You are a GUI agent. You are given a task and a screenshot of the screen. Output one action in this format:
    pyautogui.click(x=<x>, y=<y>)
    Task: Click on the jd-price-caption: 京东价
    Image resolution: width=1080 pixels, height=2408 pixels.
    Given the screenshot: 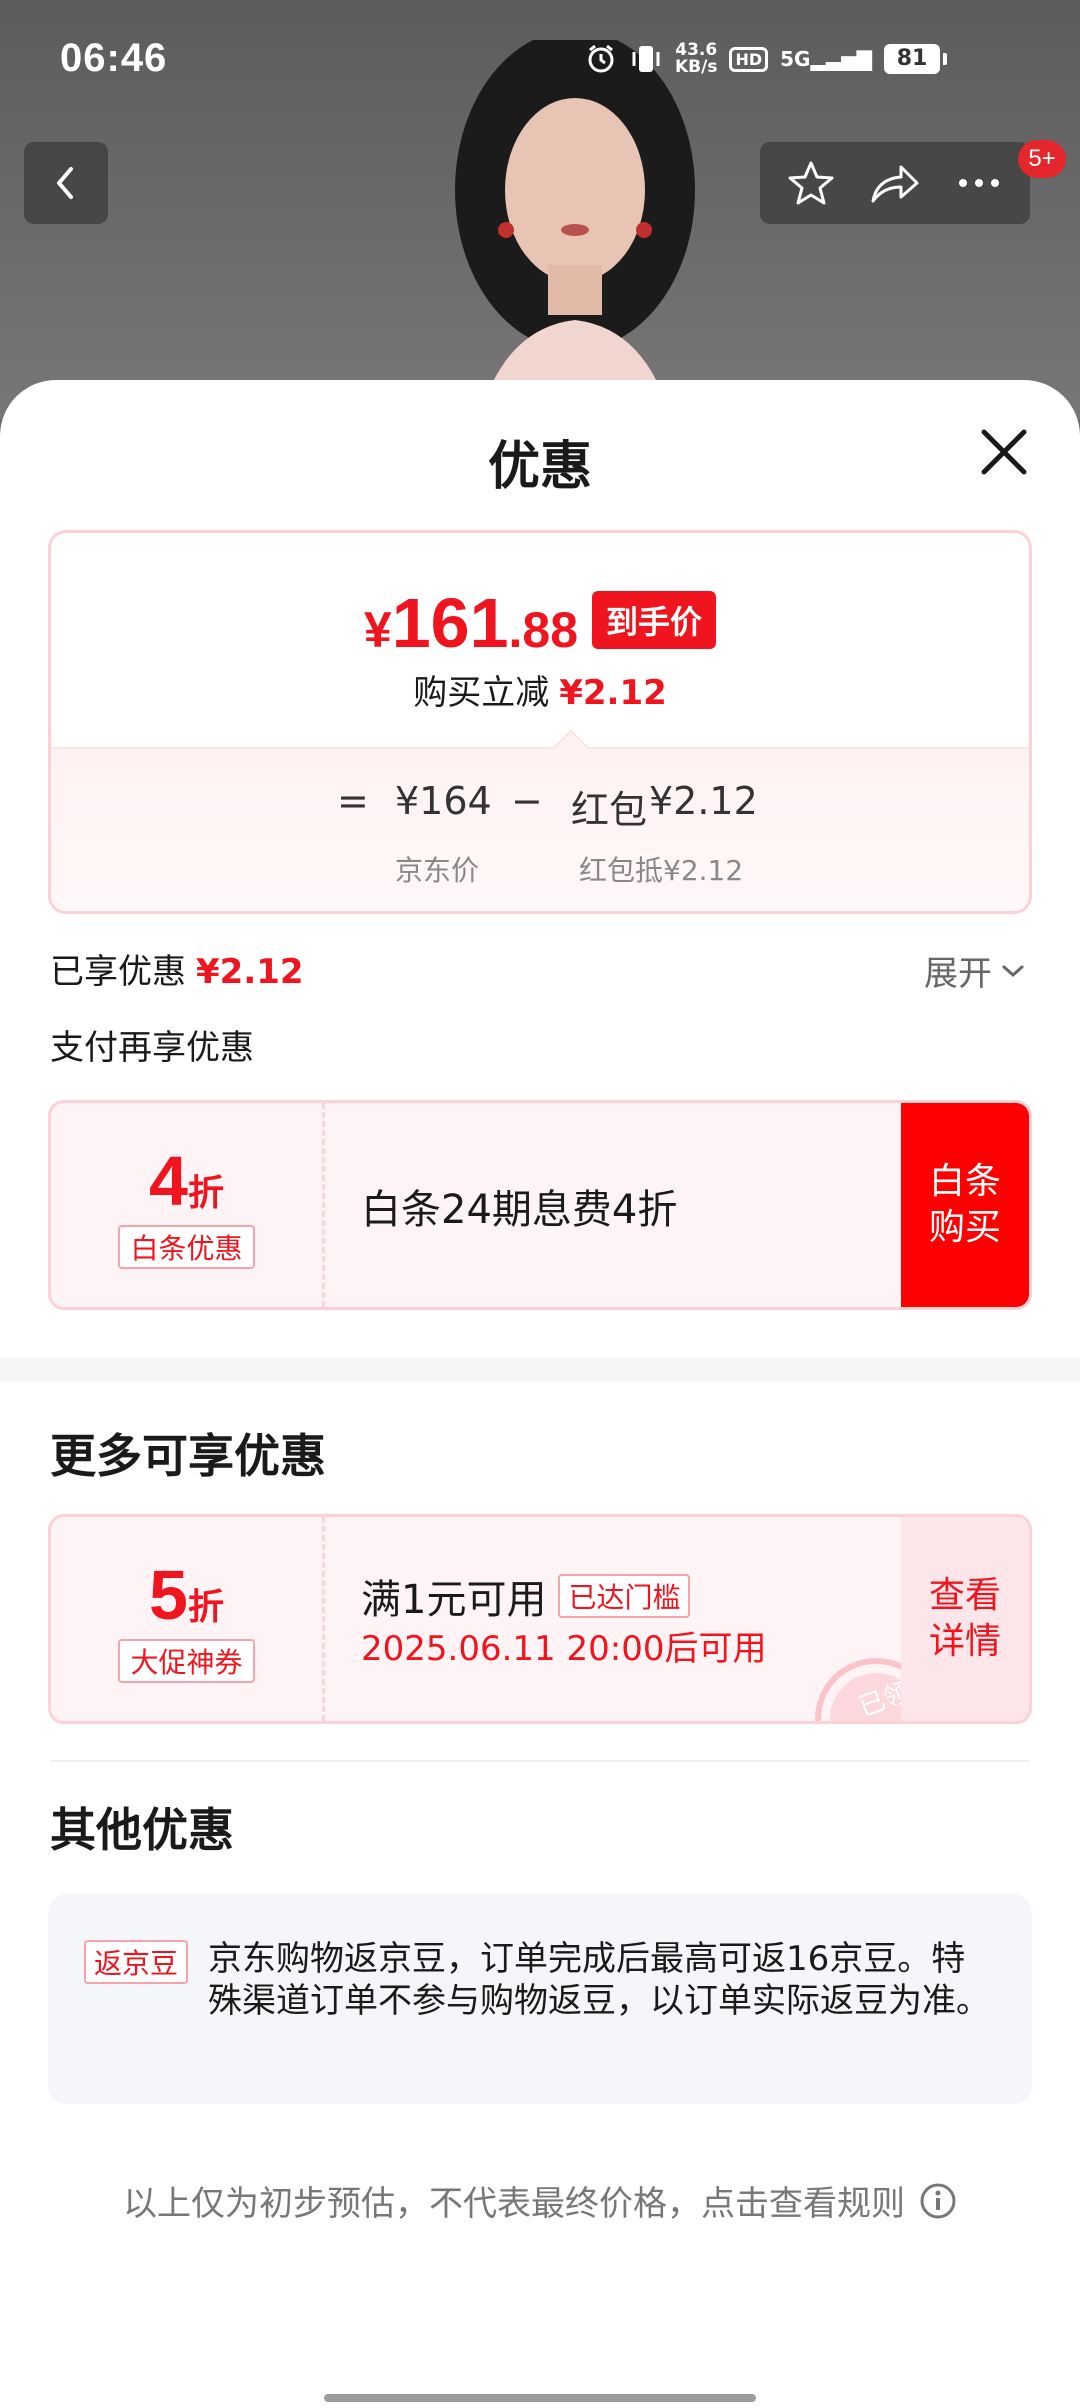 What is the action you would take?
    pyautogui.click(x=437, y=870)
    